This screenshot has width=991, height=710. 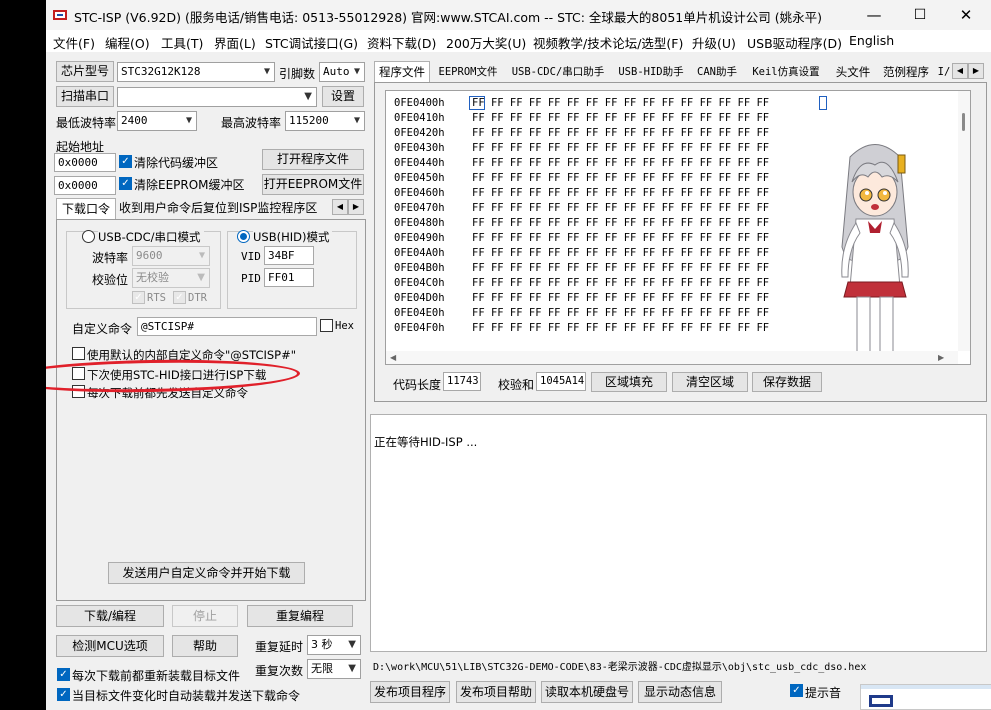 What do you see at coordinates (853, 72) in the screenshot?
I see `tab-header-file: 头文件` at bounding box center [853, 72].